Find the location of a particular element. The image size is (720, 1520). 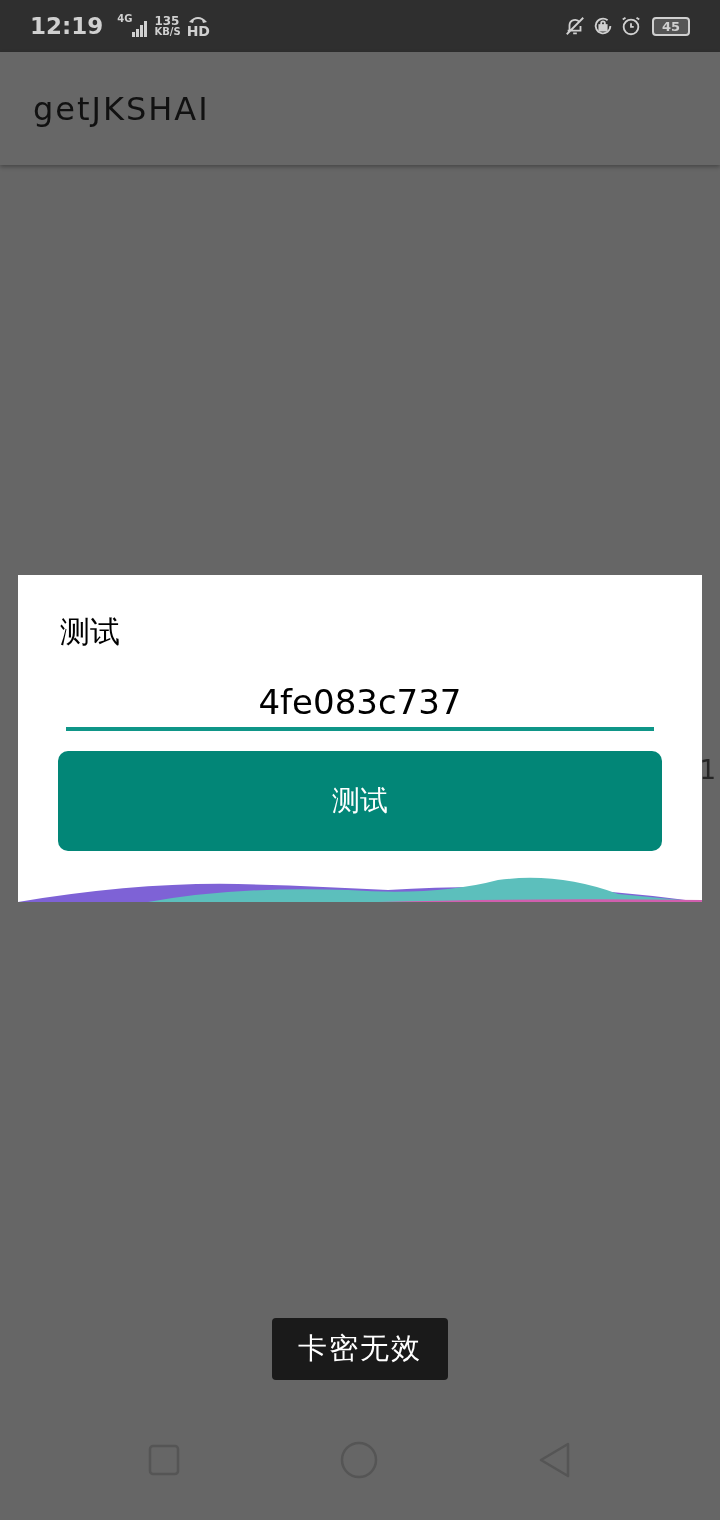

rotation-lock-icon is located at coordinates (603, 26).